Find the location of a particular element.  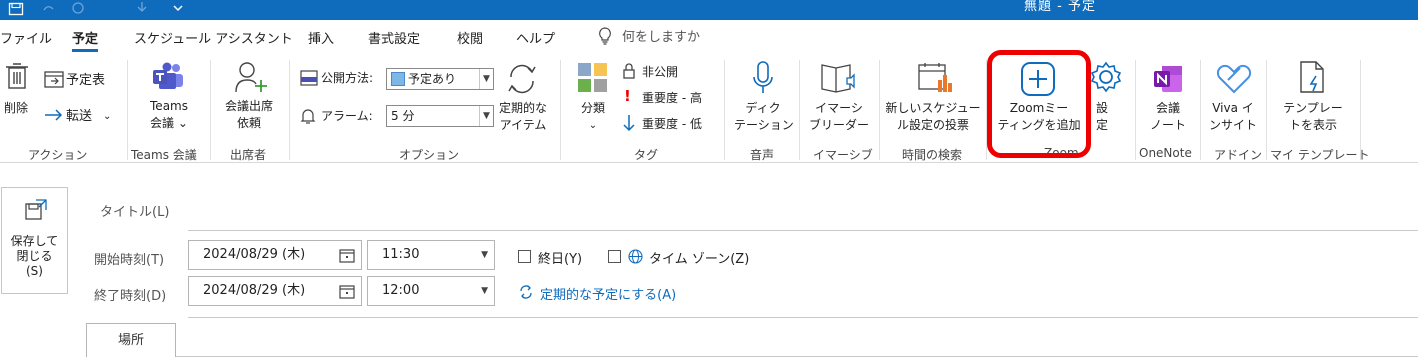

window-title: 無題 - 予定 is located at coordinates (1060, 7).